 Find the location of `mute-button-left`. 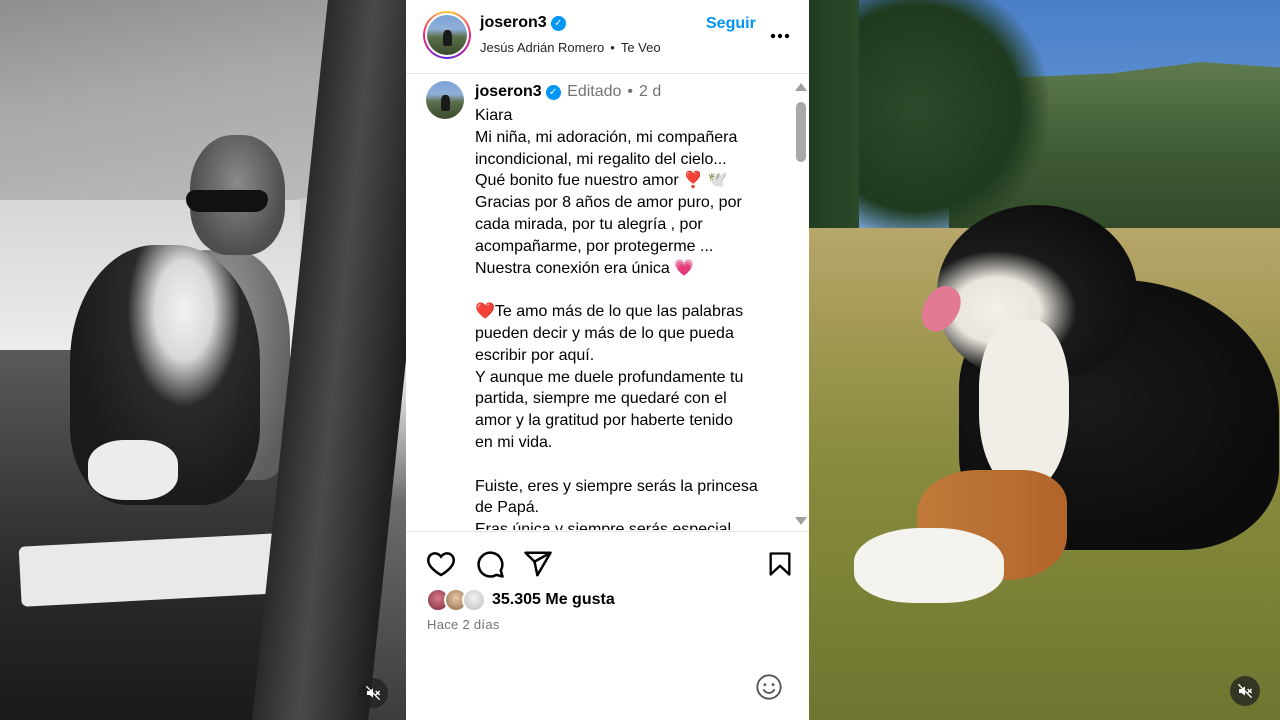

mute-button-left is located at coordinates (373, 693).